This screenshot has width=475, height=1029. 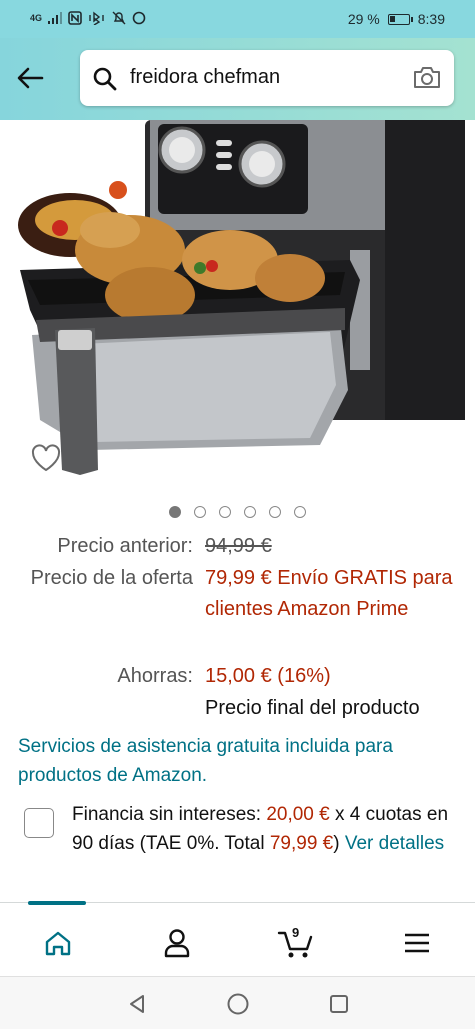 I want to click on search-header, so click(x=237, y=79).